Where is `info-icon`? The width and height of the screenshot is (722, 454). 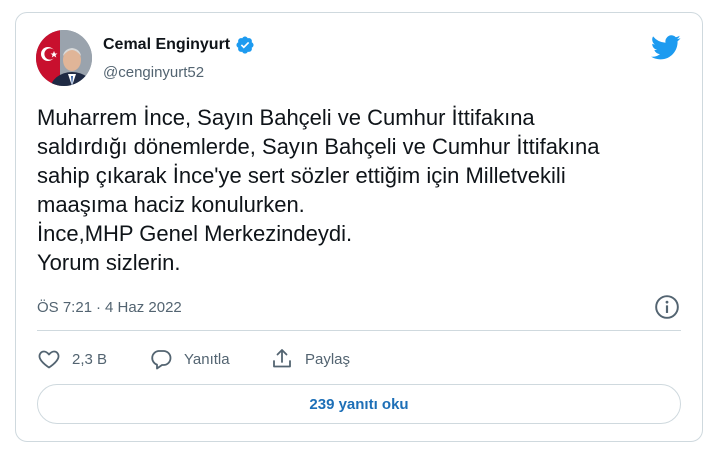
info-icon is located at coordinates (667, 307).